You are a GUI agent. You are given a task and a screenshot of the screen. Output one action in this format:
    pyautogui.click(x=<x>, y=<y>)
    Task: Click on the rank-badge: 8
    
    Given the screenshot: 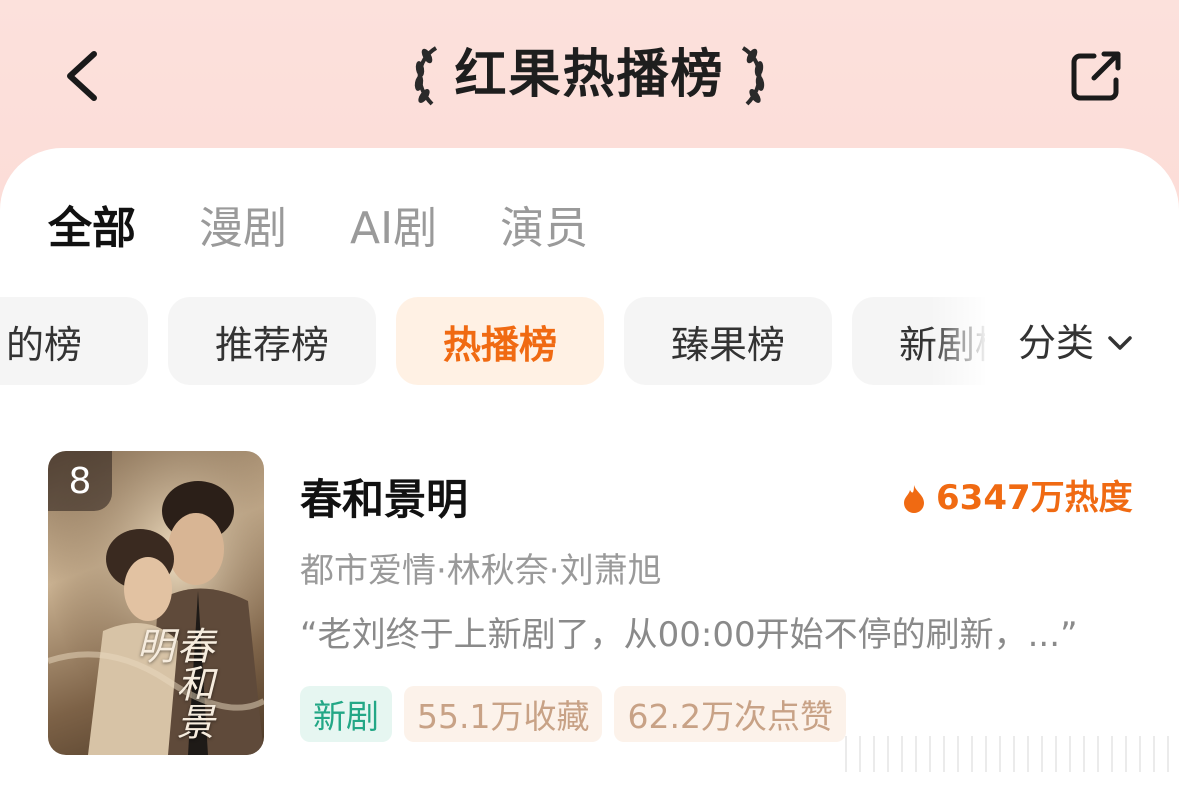 What is the action you would take?
    pyautogui.click(x=80, y=481)
    